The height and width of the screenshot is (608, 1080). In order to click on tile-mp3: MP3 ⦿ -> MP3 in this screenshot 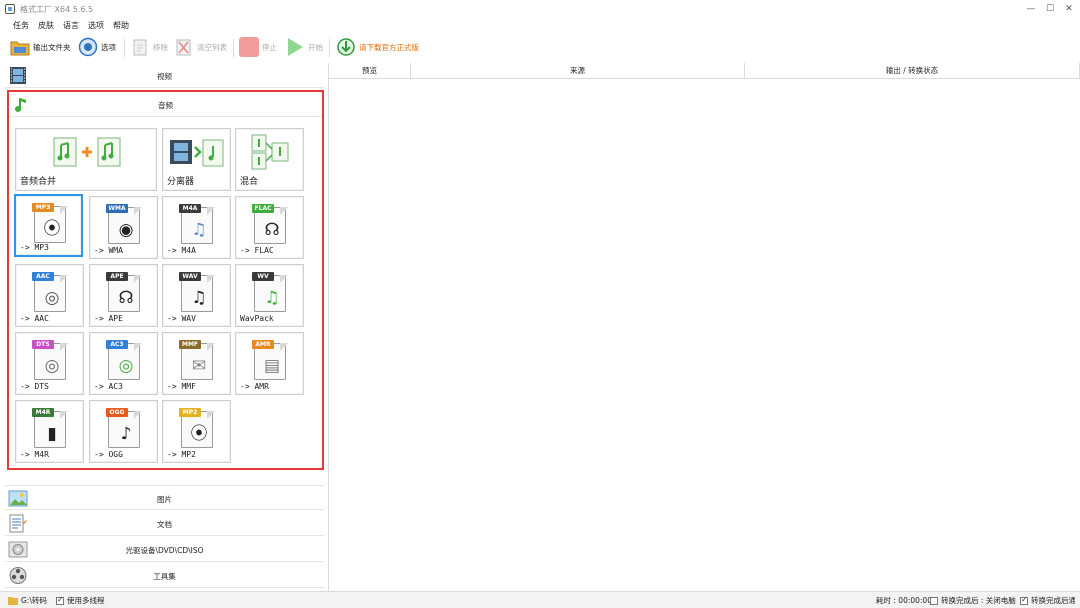, I will do `click(48, 225)`.